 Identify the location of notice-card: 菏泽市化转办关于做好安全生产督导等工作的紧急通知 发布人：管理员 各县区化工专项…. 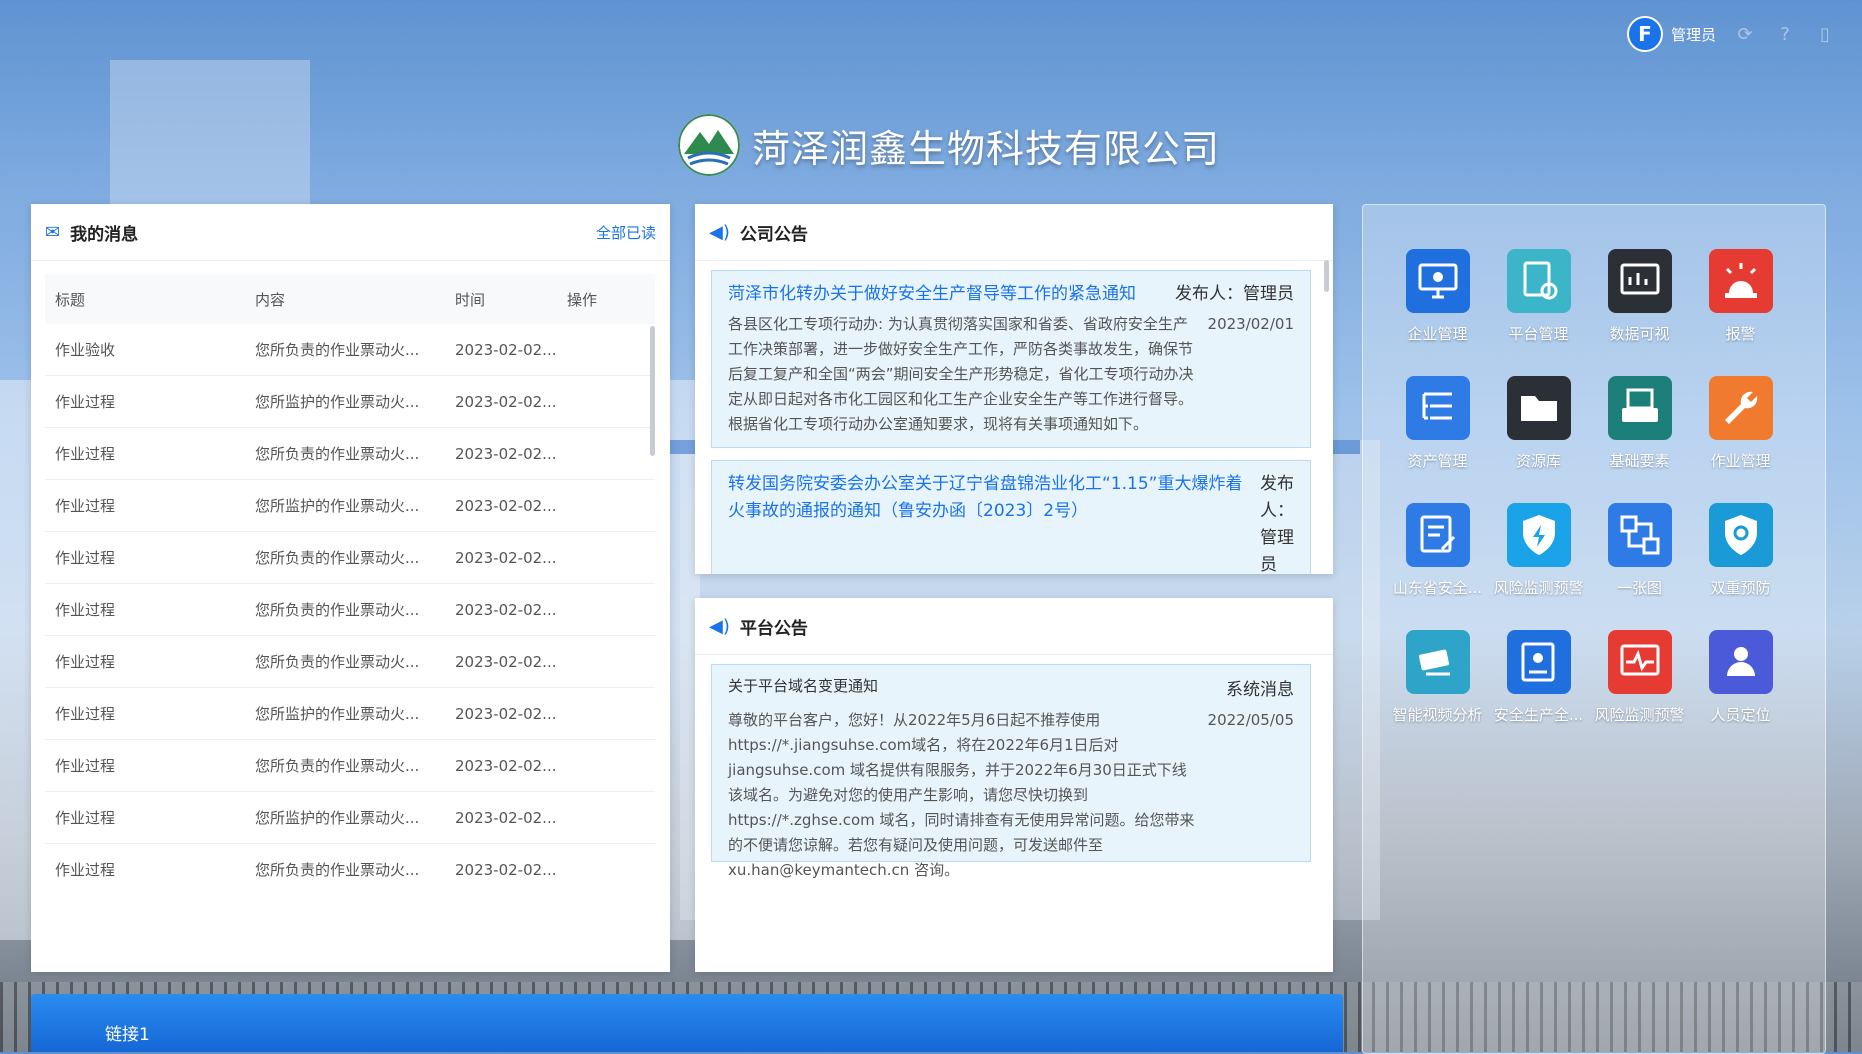
(1011, 359).